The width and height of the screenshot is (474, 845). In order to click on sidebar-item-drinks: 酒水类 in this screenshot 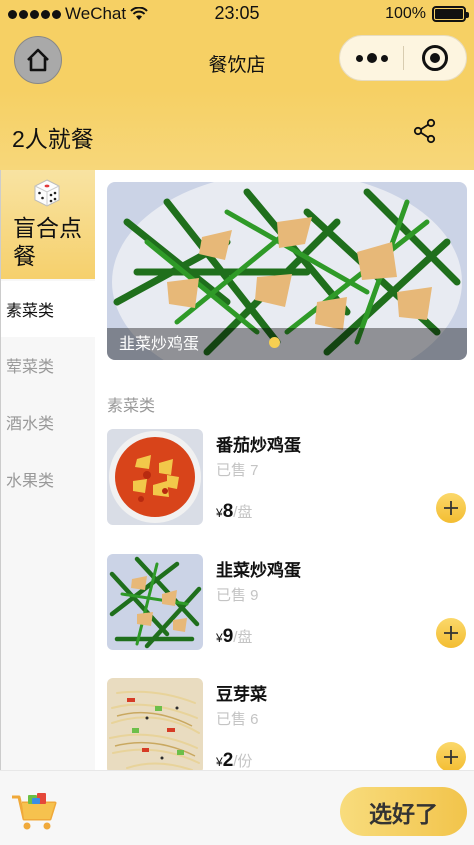, I will do `click(48, 422)`.